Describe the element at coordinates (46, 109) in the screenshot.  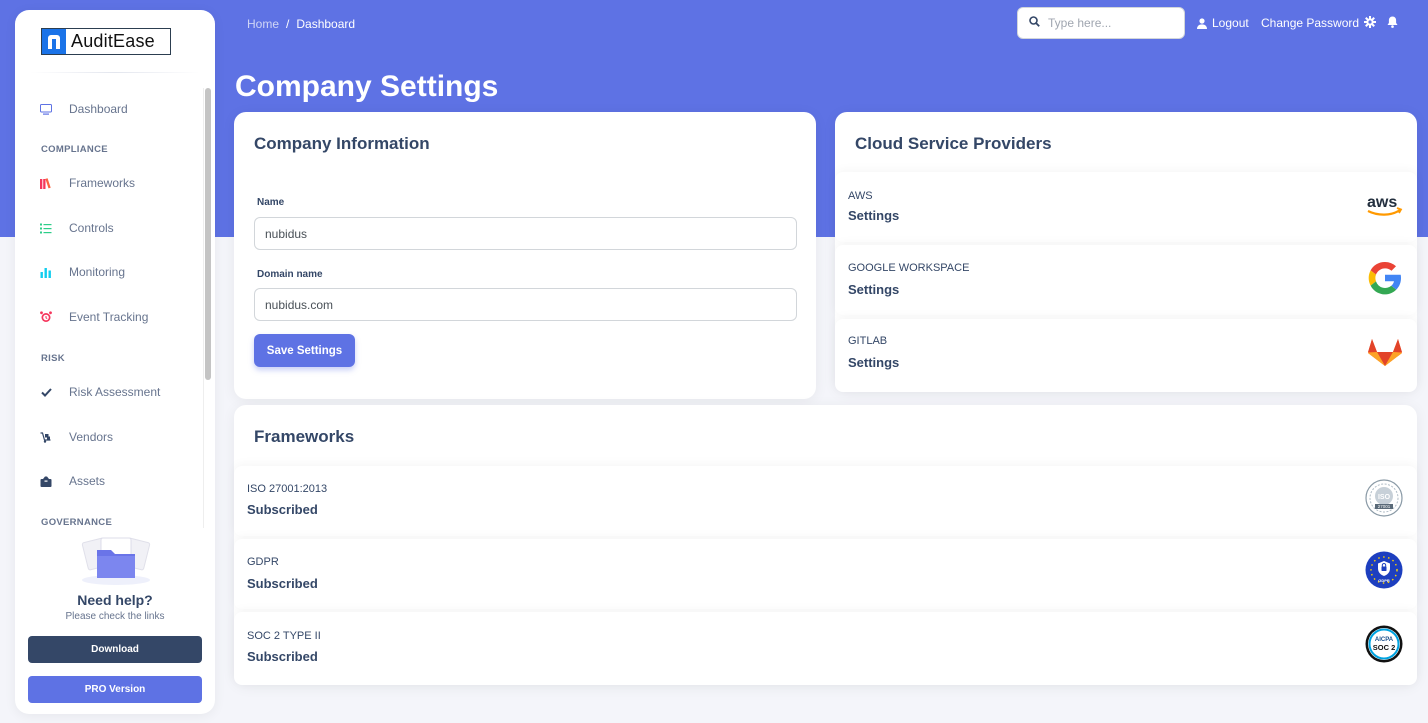
I see `monitor-icon` at that location.